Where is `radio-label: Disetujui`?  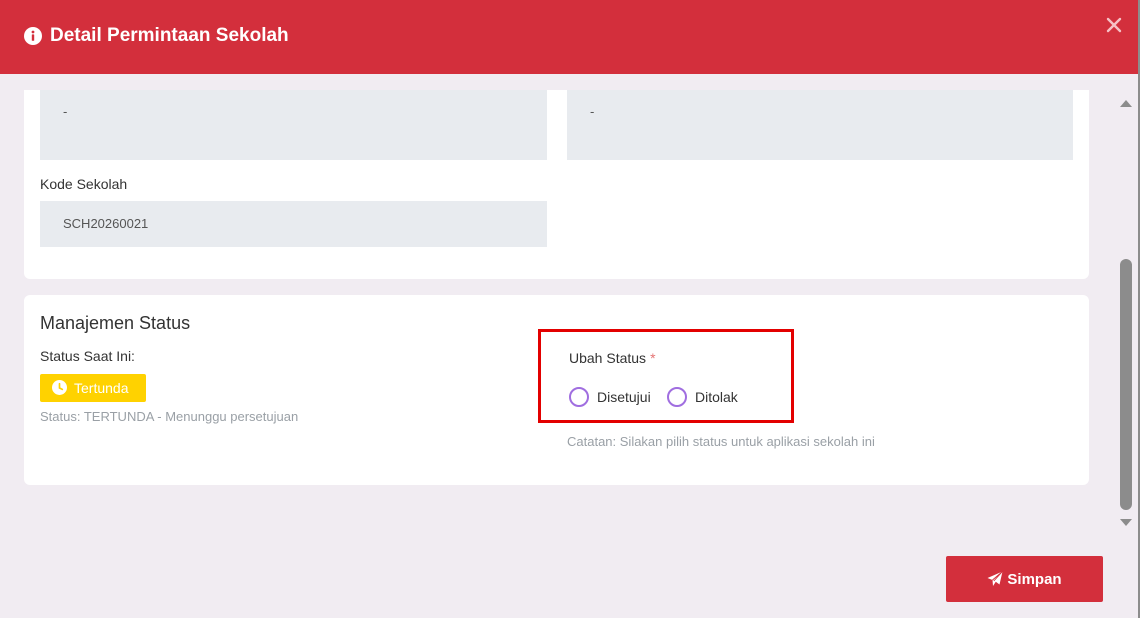
radio-label: Disetujui is located at coordinates (624, 397).